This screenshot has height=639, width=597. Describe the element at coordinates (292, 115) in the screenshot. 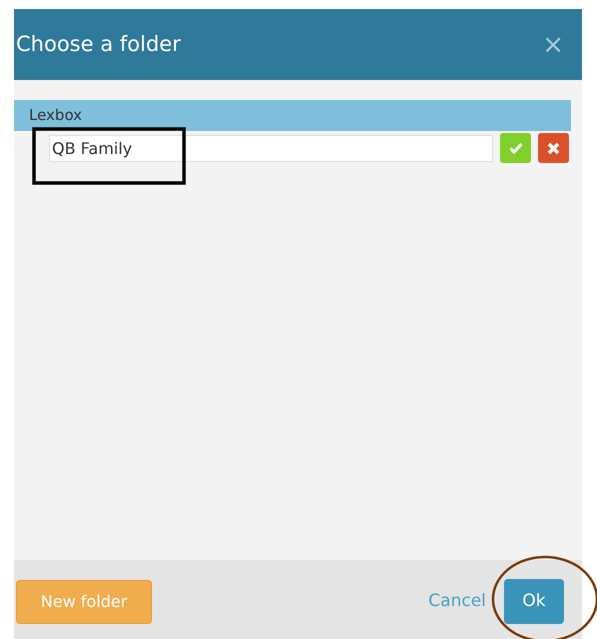

I see `folder-item: Lexbox` at that location.